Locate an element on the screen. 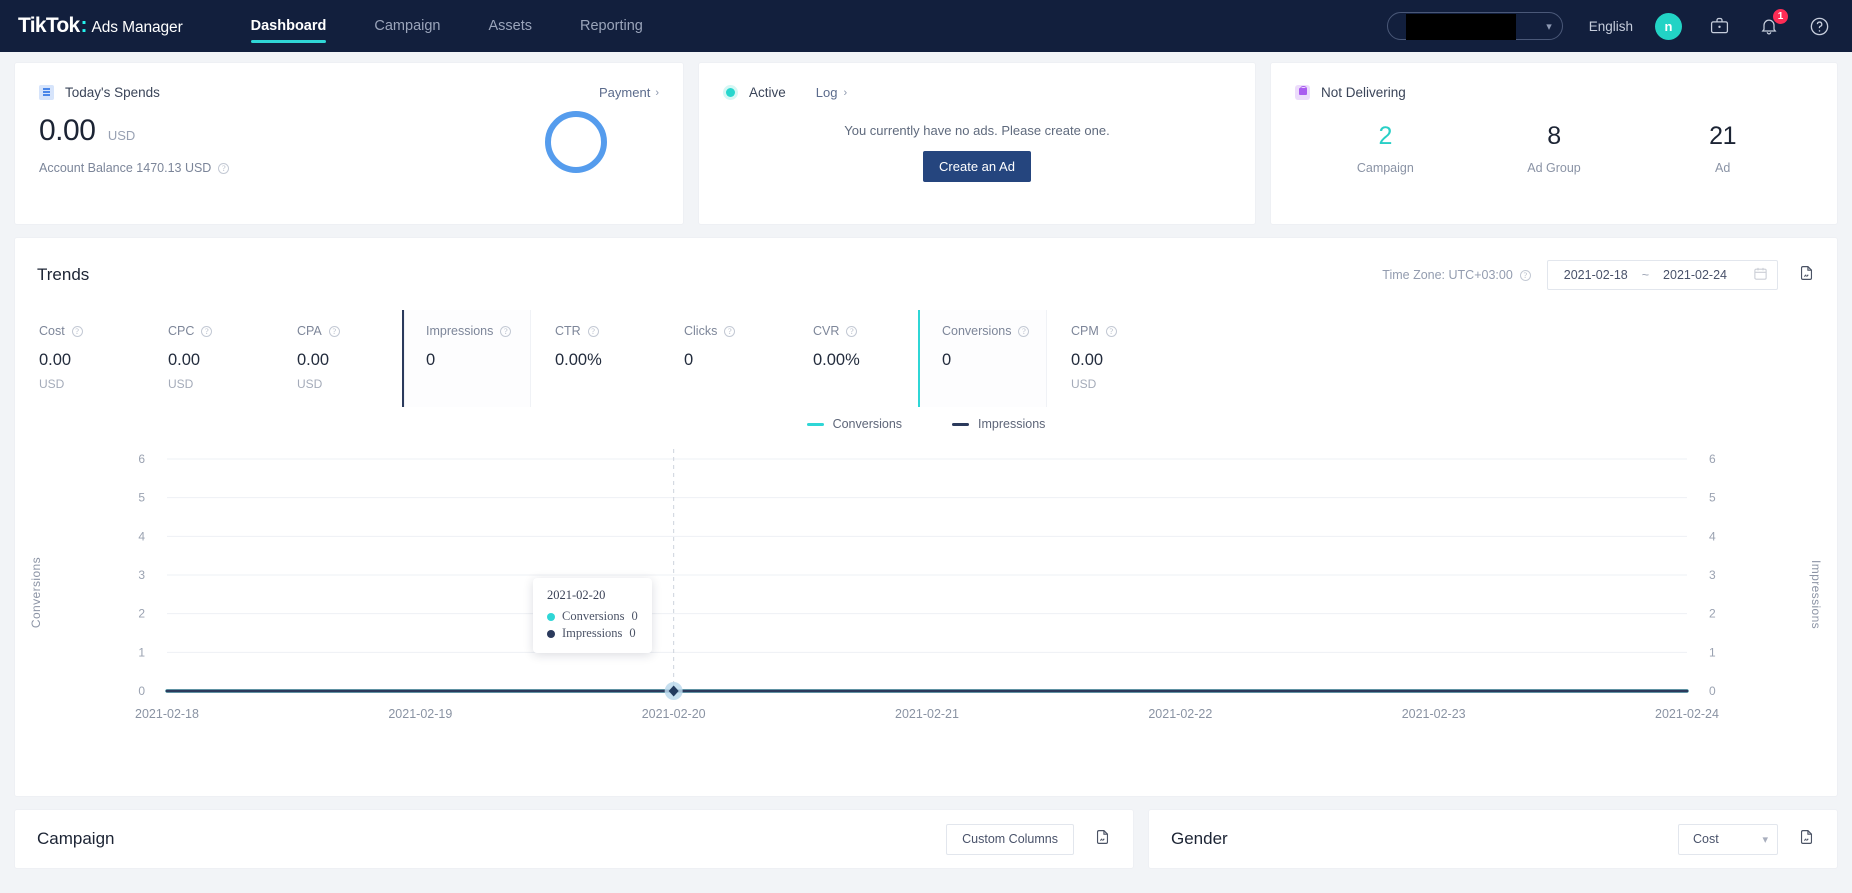 This screenshot has width=1852, height=893. svg-text: 5 is located at coordinates (1712, 498).